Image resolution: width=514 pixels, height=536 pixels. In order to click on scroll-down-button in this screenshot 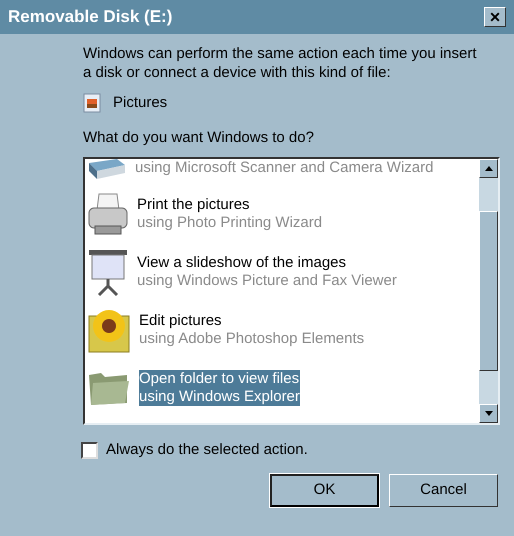, I will do `click(488, 413)`.